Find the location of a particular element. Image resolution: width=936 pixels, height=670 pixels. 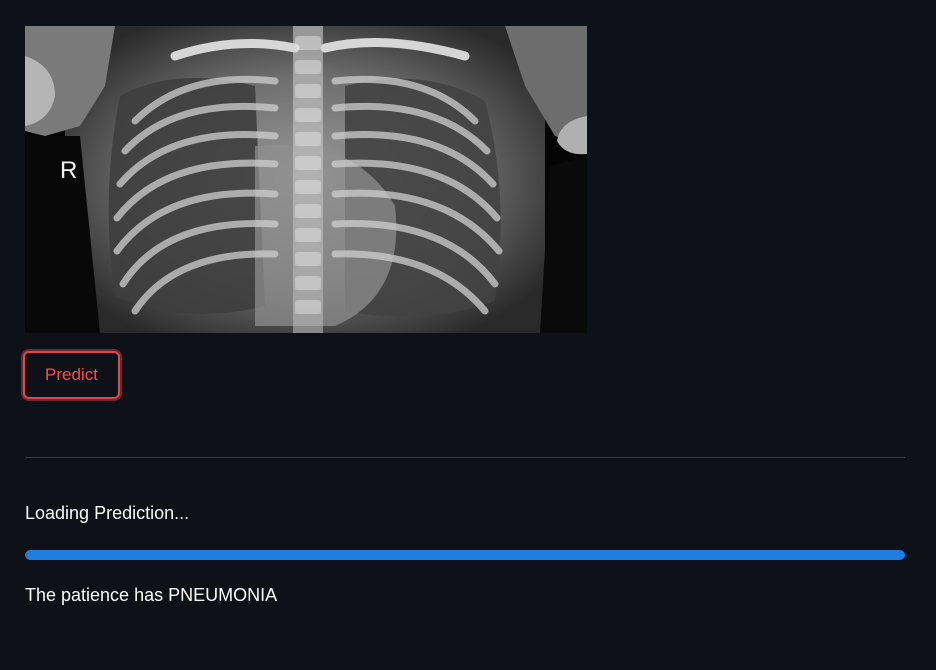

divider is located at coordinates (465, 457).